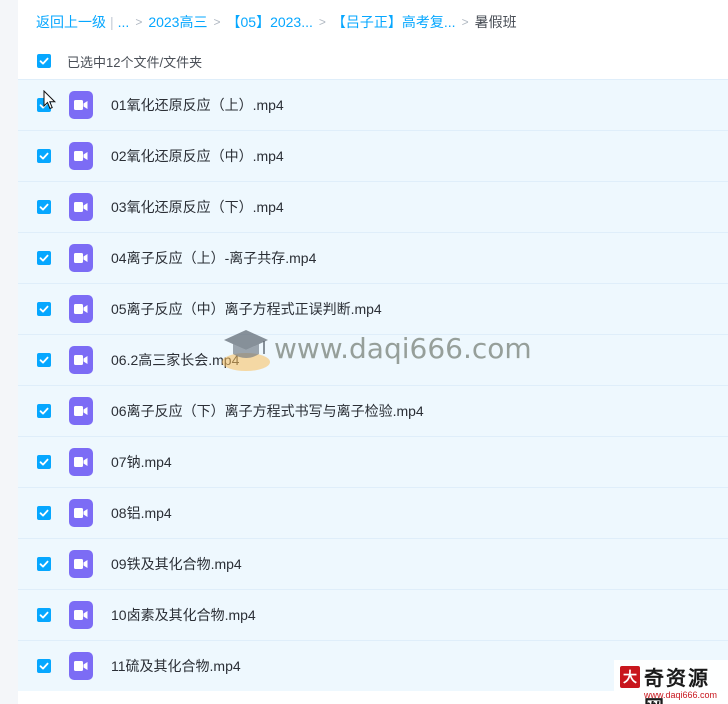 The width and height of the screenshot is (728, 704). What do you see at coordinates (176, 564) in the screenshot?
I see `file-name: 09铁及其化合物.mp4` at bounding box center [176, 564].